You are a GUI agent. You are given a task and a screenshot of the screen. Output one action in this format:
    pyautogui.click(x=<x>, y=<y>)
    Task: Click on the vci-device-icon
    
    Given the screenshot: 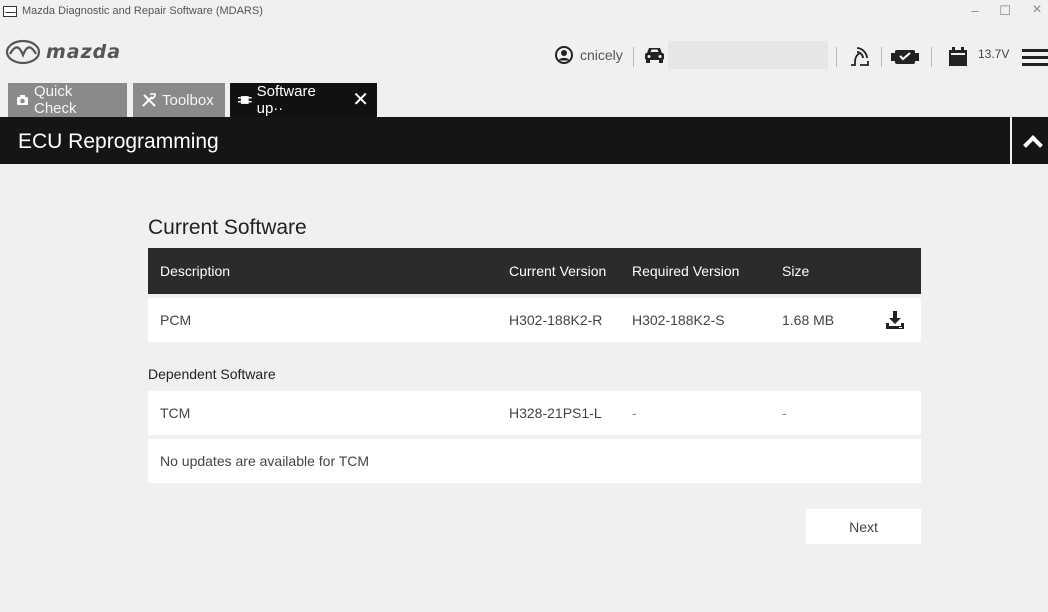 What is the action you would take?
    pyautogui.click(x=905, y=57)
    